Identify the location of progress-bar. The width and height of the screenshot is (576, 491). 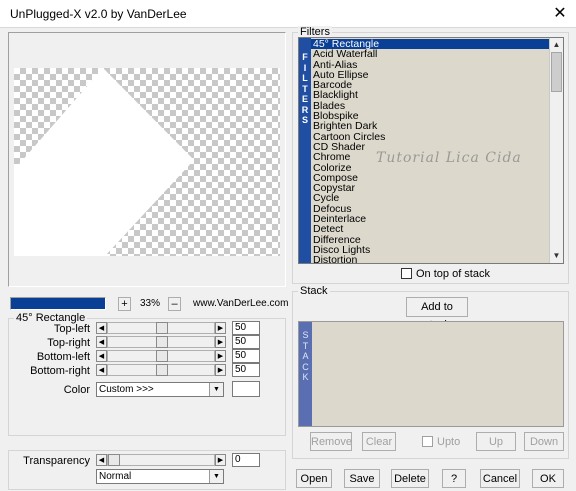
(58, 303).